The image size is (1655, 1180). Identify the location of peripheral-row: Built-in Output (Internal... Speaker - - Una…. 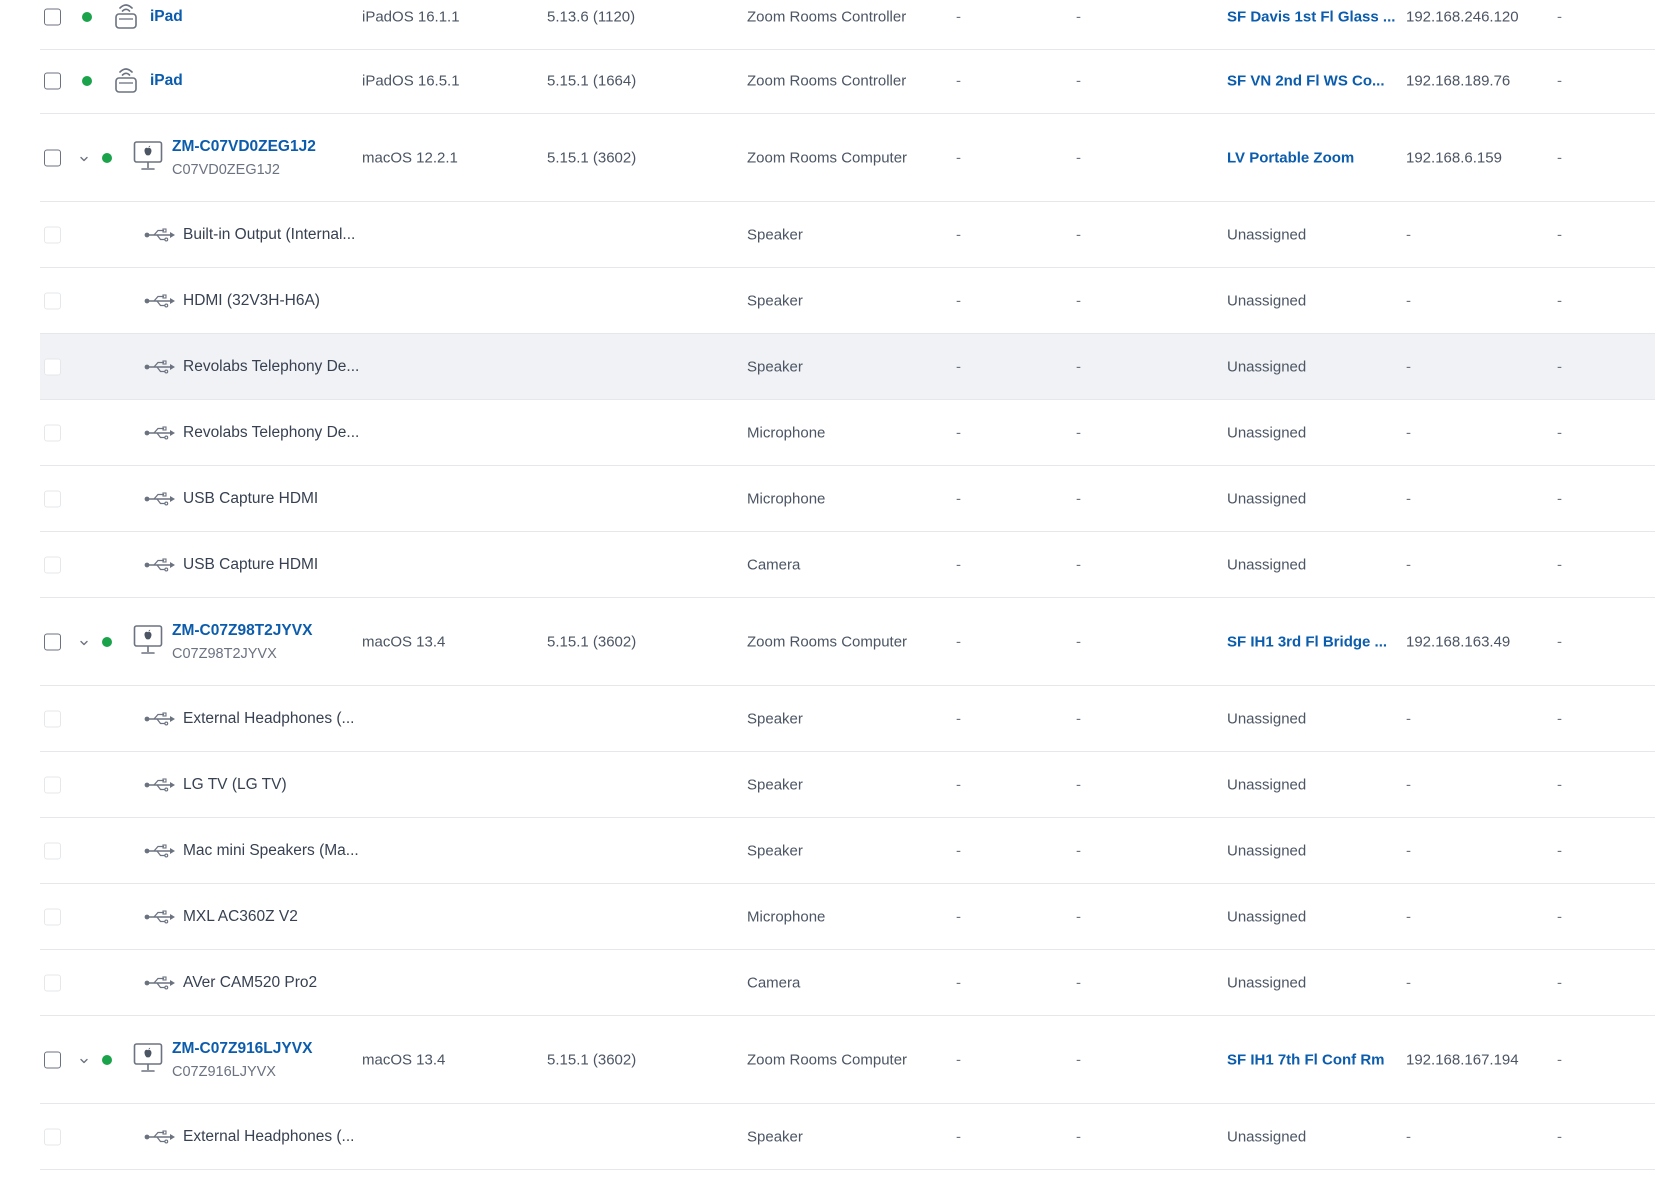
(847, 235).